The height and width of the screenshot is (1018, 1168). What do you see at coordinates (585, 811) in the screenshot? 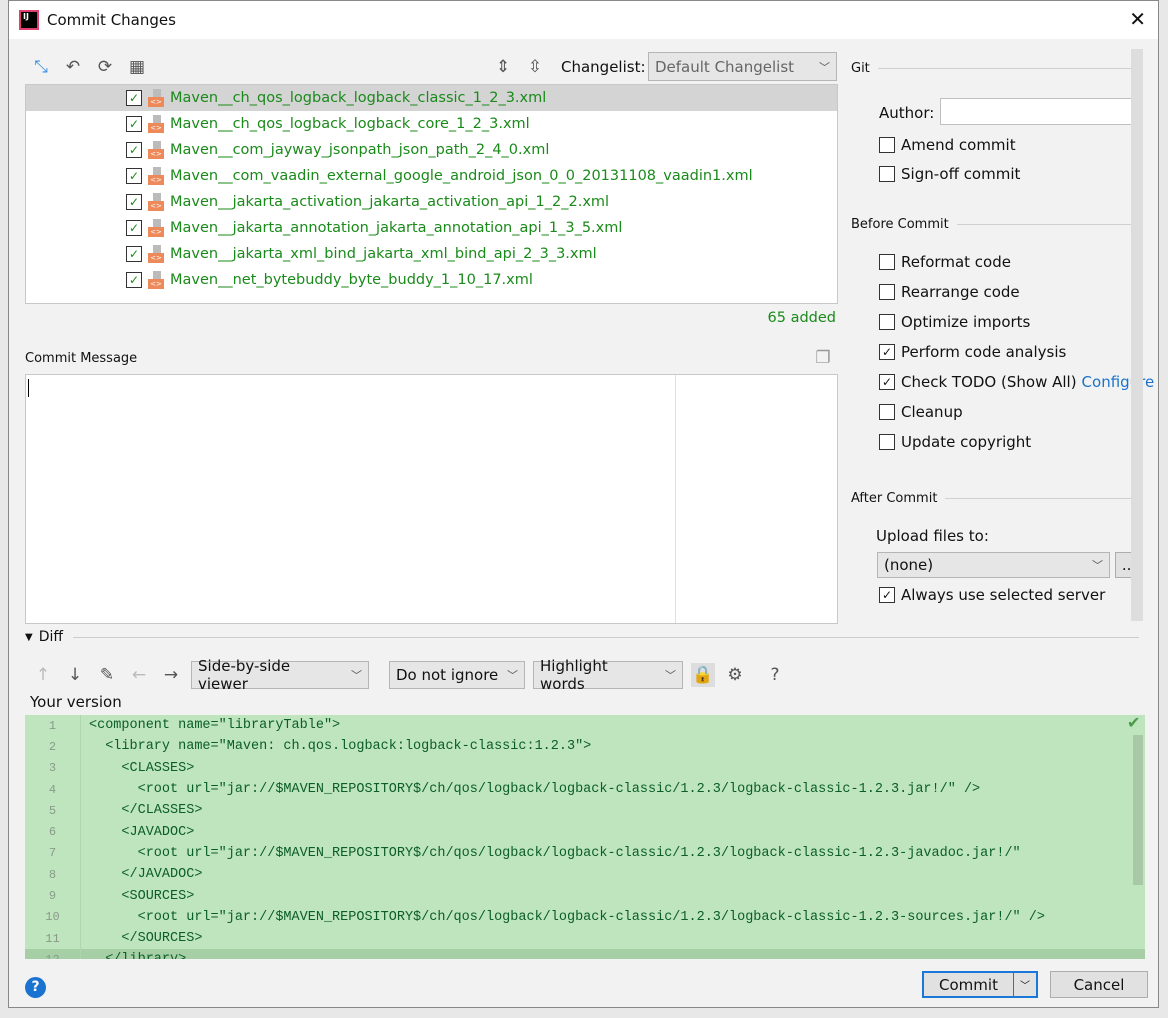
I see `code-line: 5 </CLASSES>` at bounding box center [585, 811].